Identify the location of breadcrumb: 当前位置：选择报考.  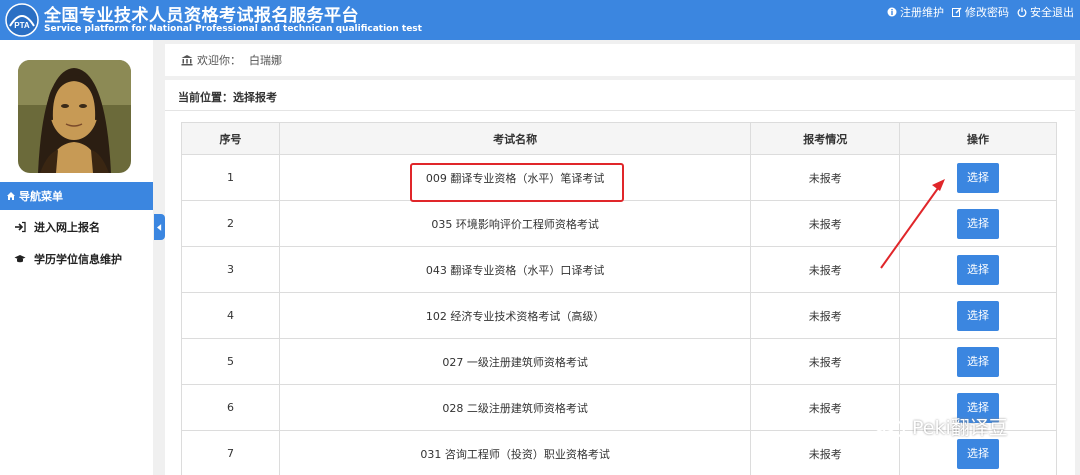
(227, 97).